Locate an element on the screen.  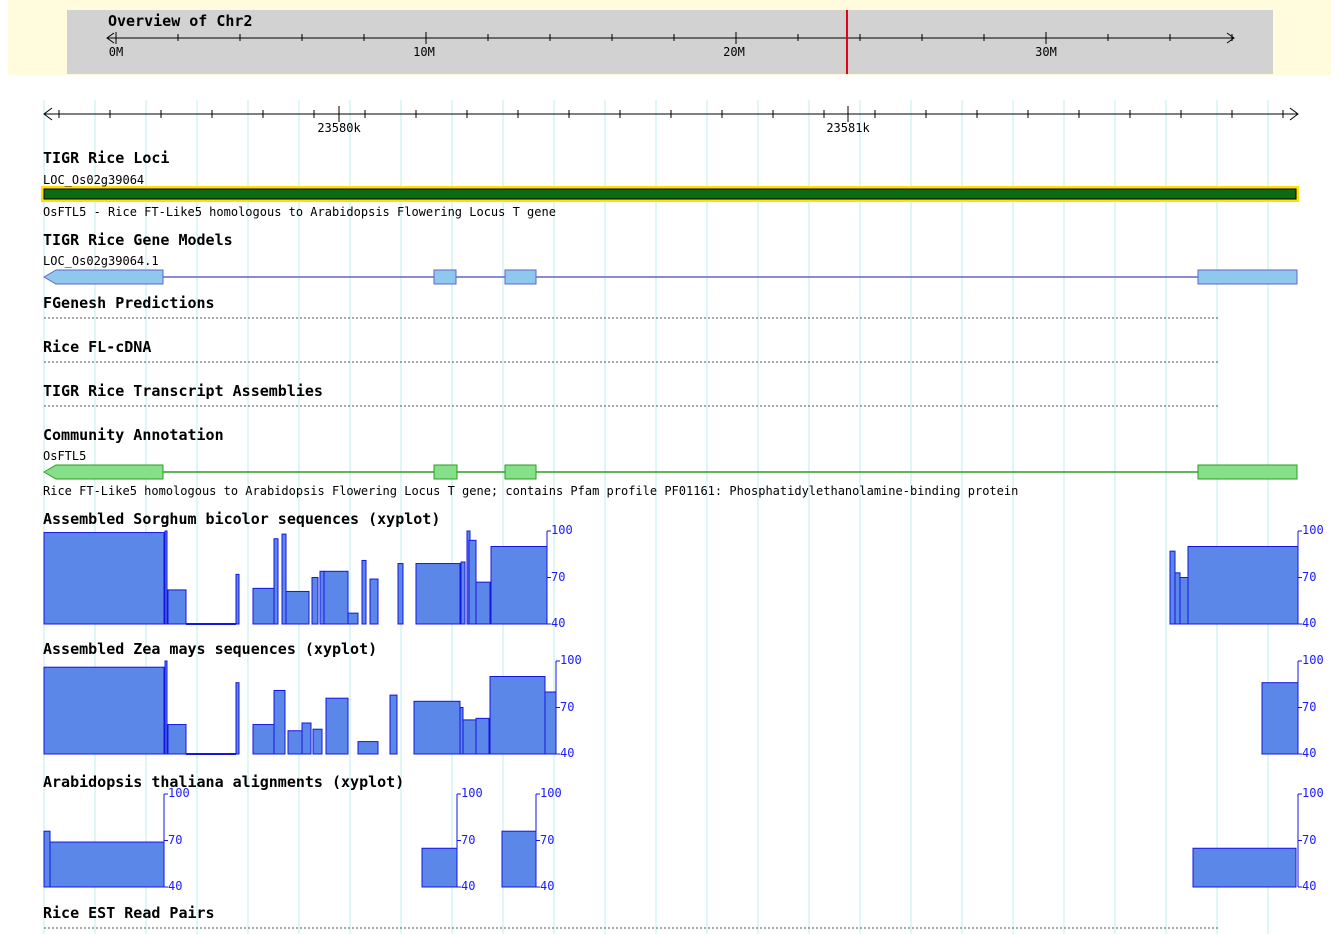
locus-name: LOC_Os02g39064 is located at coordinates (93, 180).